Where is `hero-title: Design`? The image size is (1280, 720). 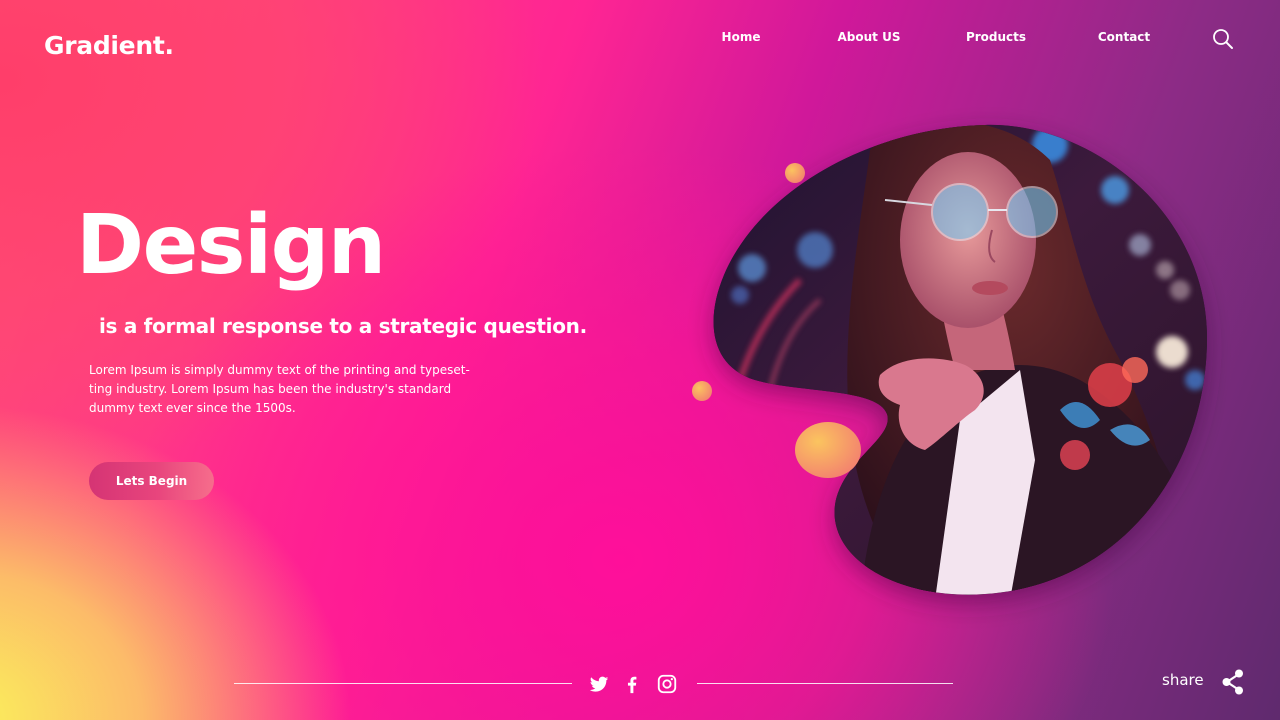
hero-title: Design is located at coordinates (231, 245).